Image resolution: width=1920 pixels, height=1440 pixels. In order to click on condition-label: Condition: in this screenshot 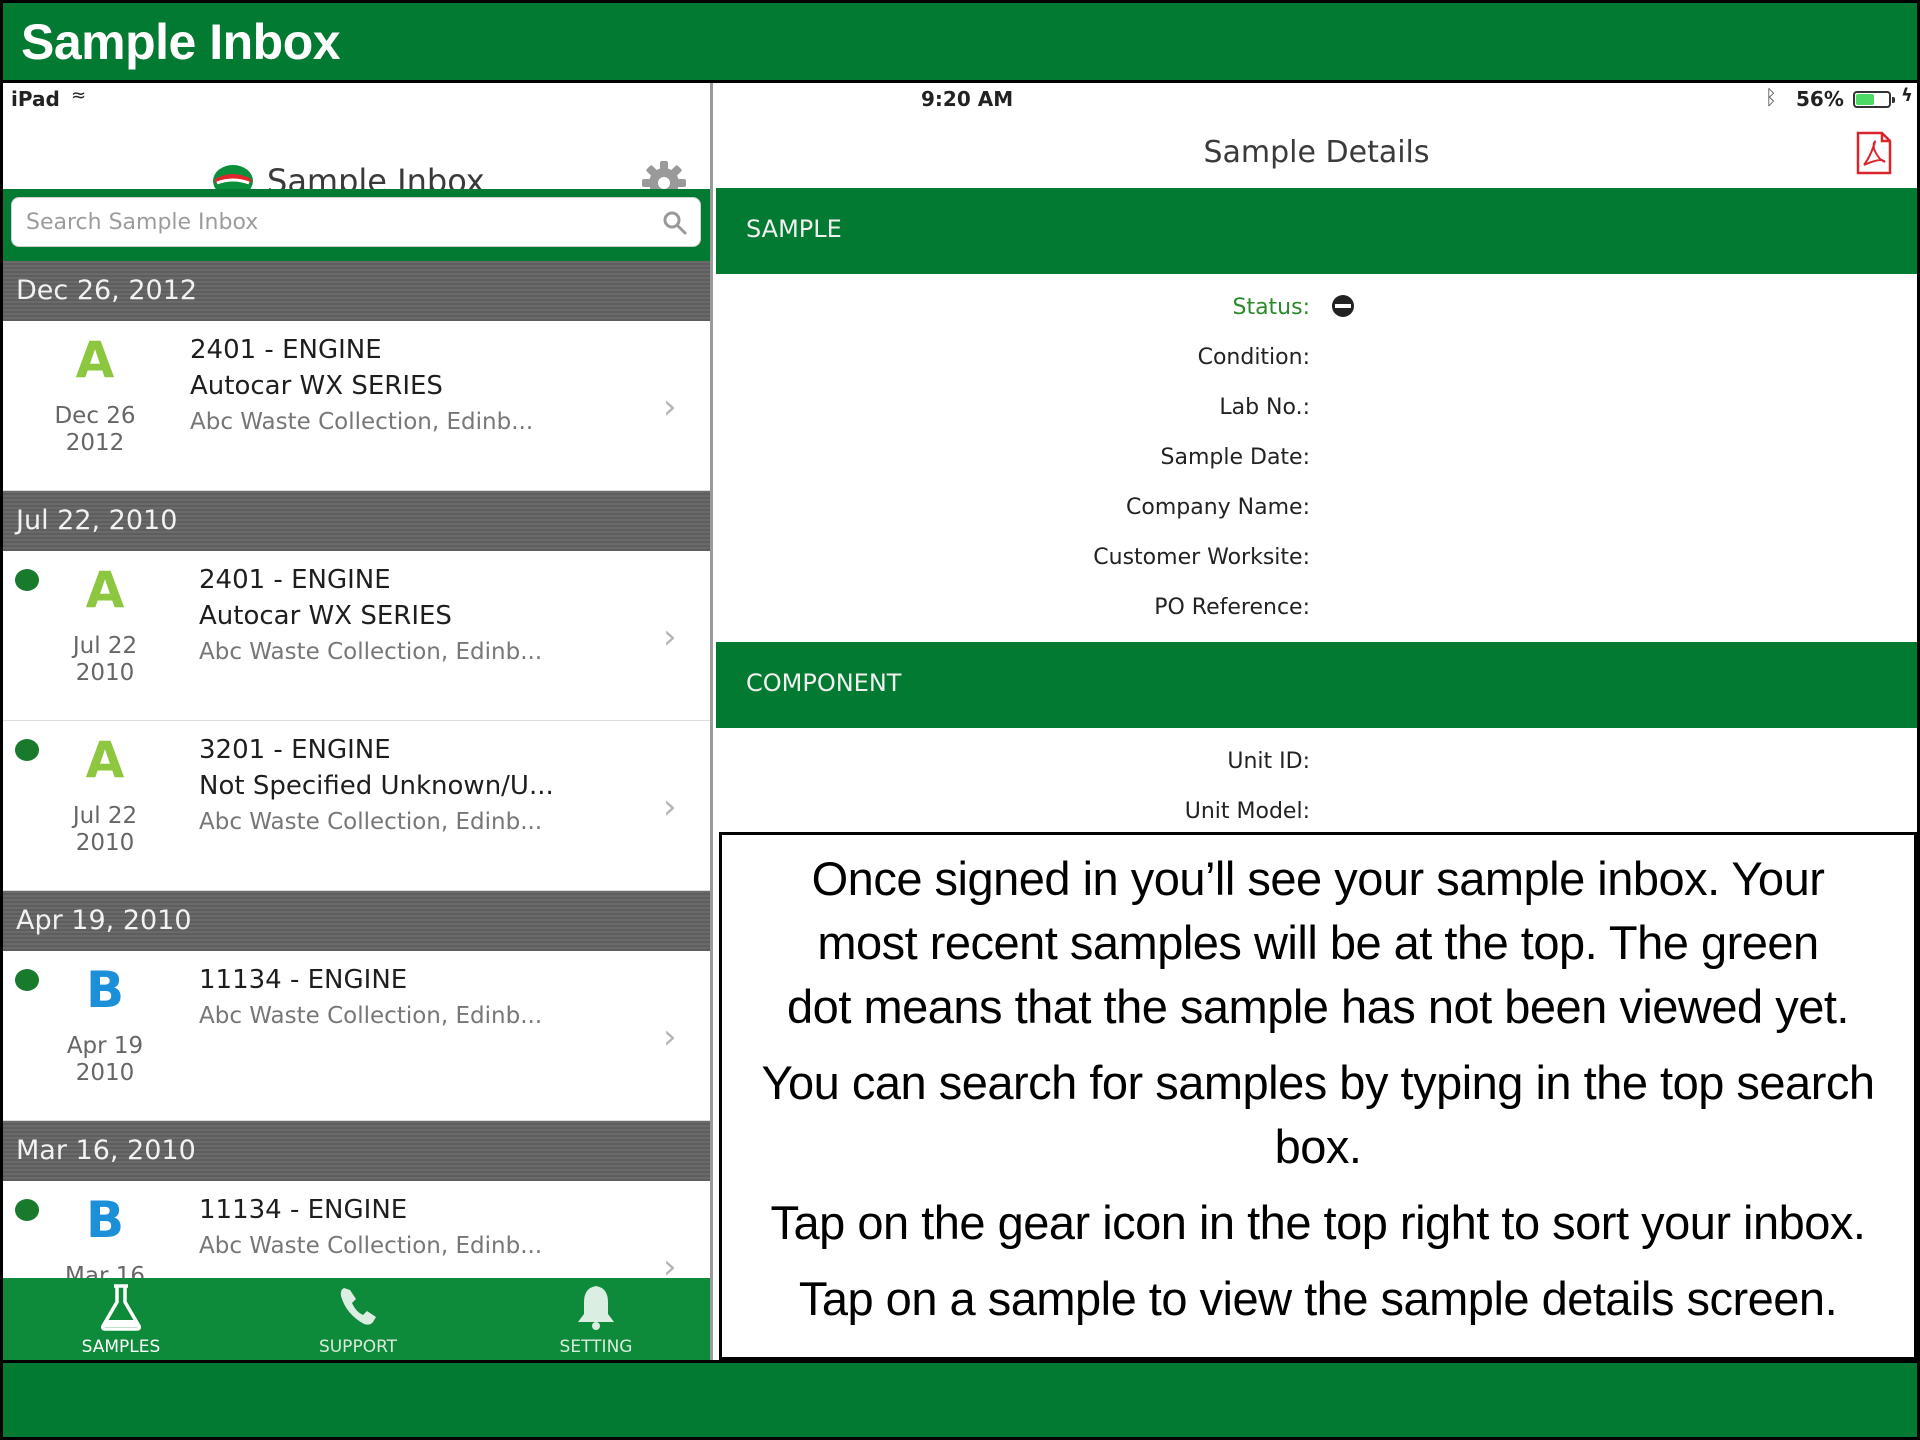, I will do `click(1253, 357)`.